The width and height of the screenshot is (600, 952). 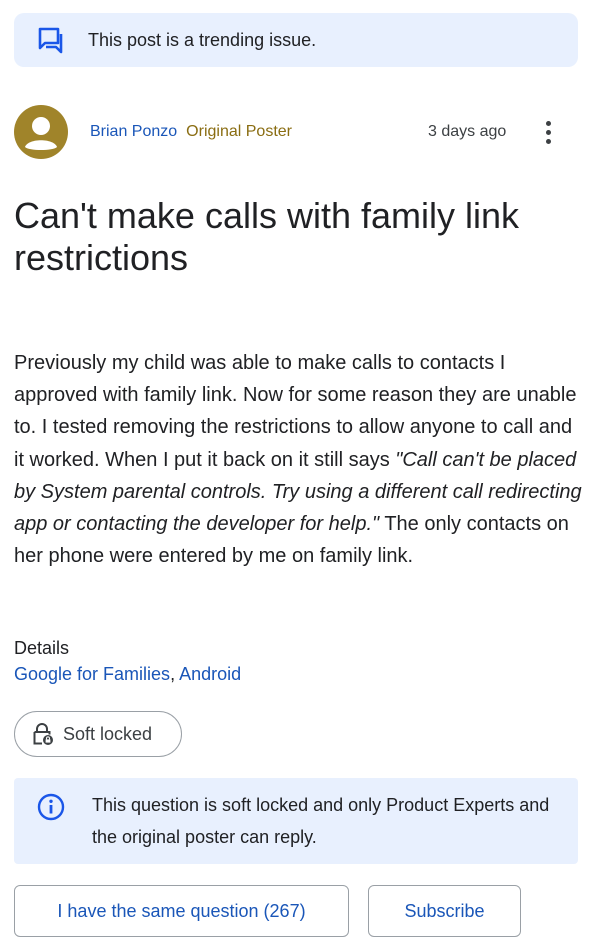 What do you see at coordinates (202, 39) in the screenshot?
I see `trending-text: This post is a trending issue.` at bounding box center [202, 39].